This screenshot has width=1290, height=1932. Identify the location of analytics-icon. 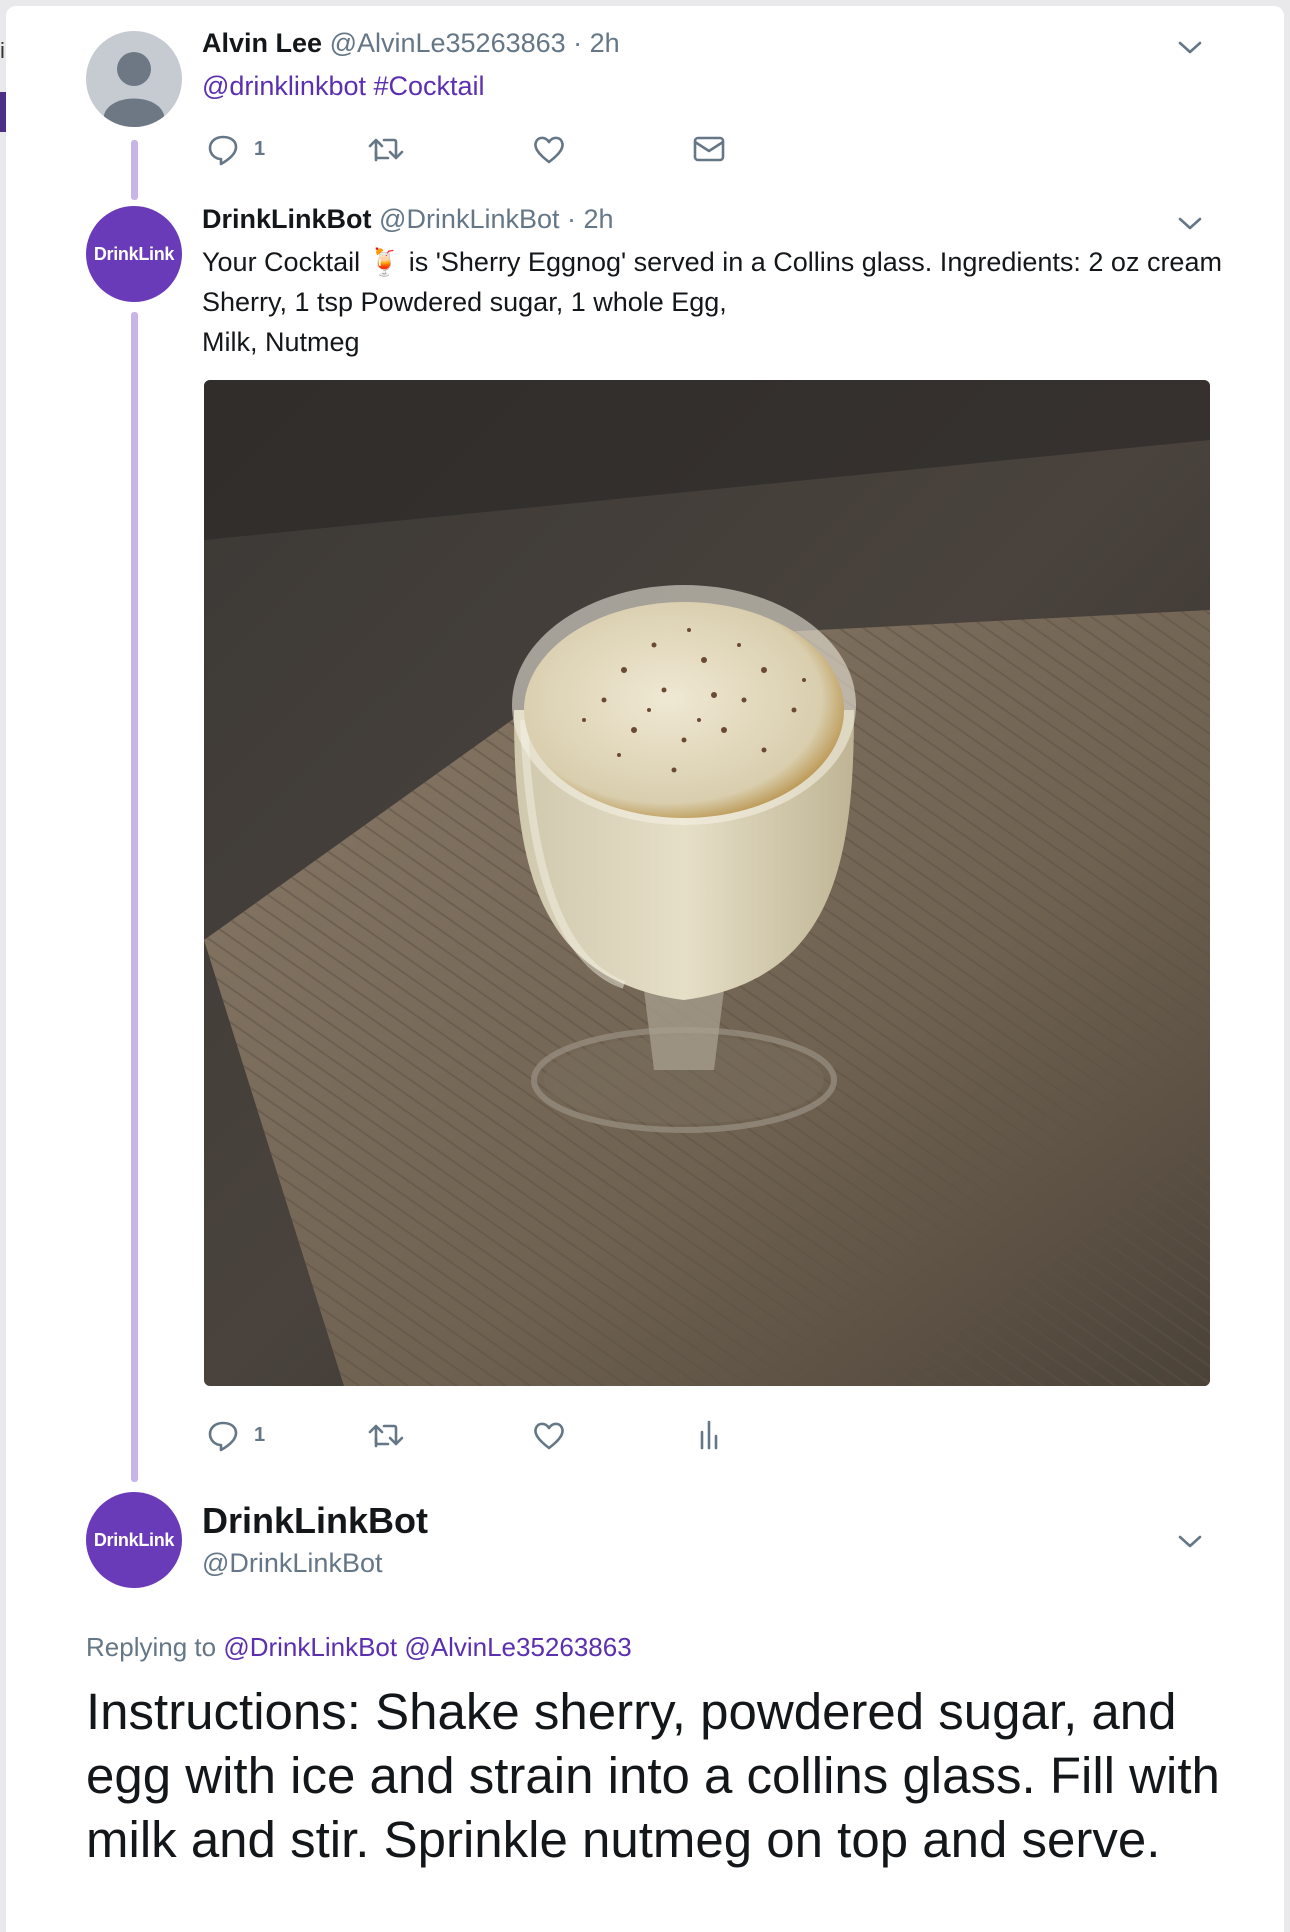
(709, 1435).